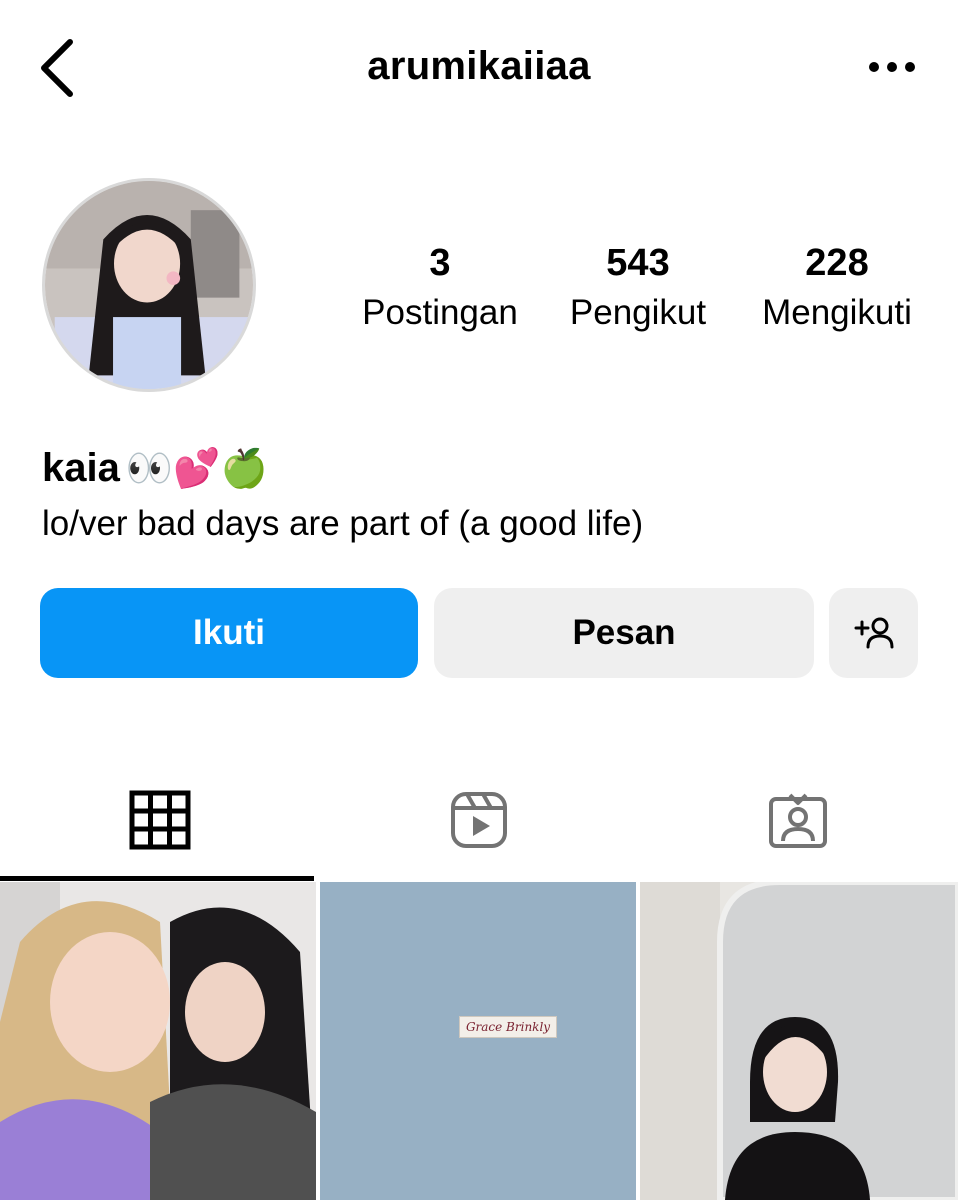 Image resolution: width=958 pixels, height=1200 pixels. I want to click on profile-header: arumikaiiaa, so click(479, 67).